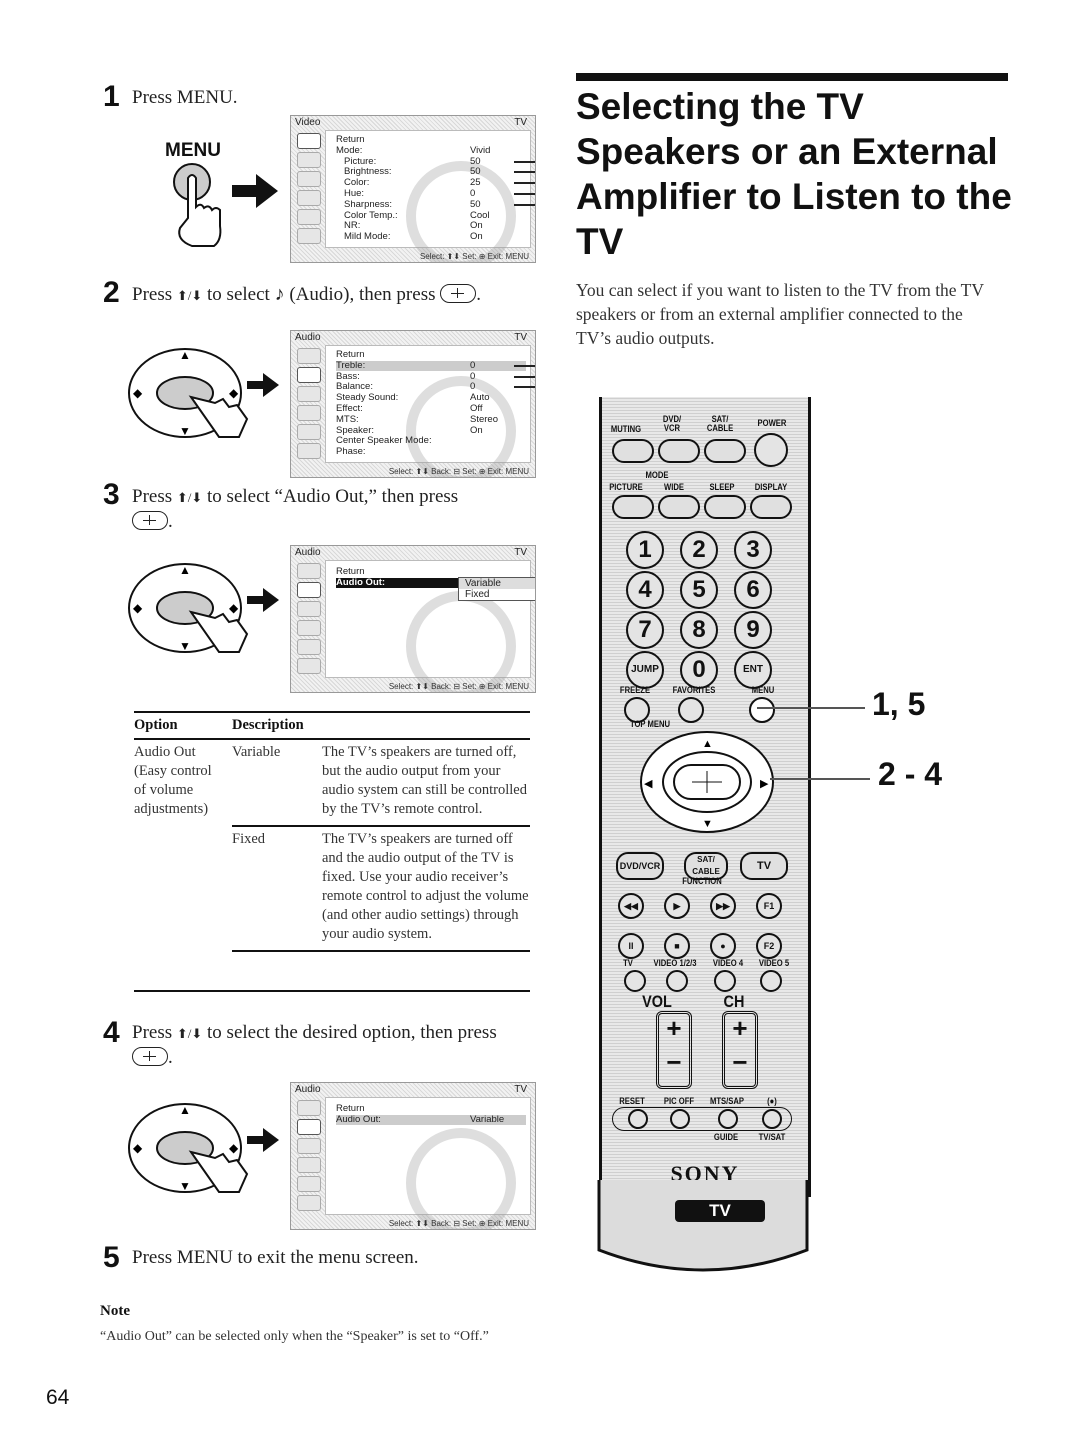 Image resolution: width=1080 pixels, height=1444 pixels. I want to click on step-1-number: 1, so click(111, 96).